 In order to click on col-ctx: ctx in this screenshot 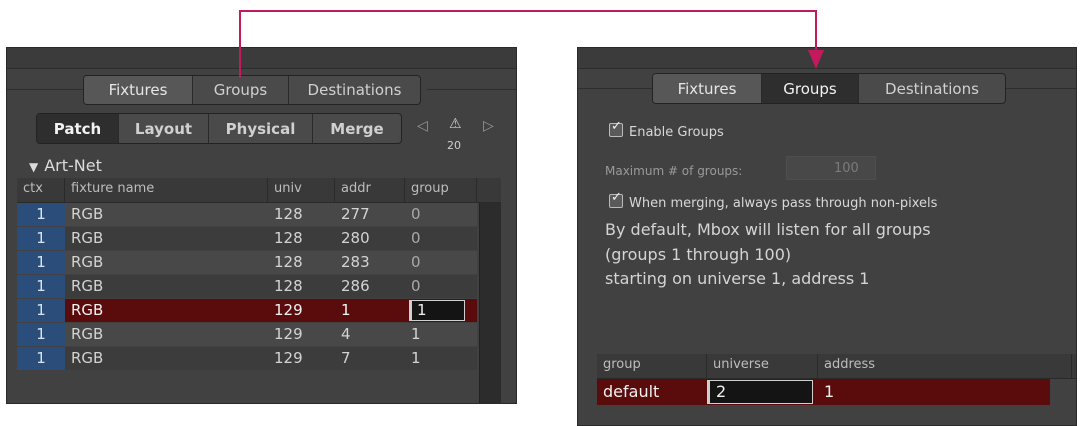, I will do `click(41, 190)`.